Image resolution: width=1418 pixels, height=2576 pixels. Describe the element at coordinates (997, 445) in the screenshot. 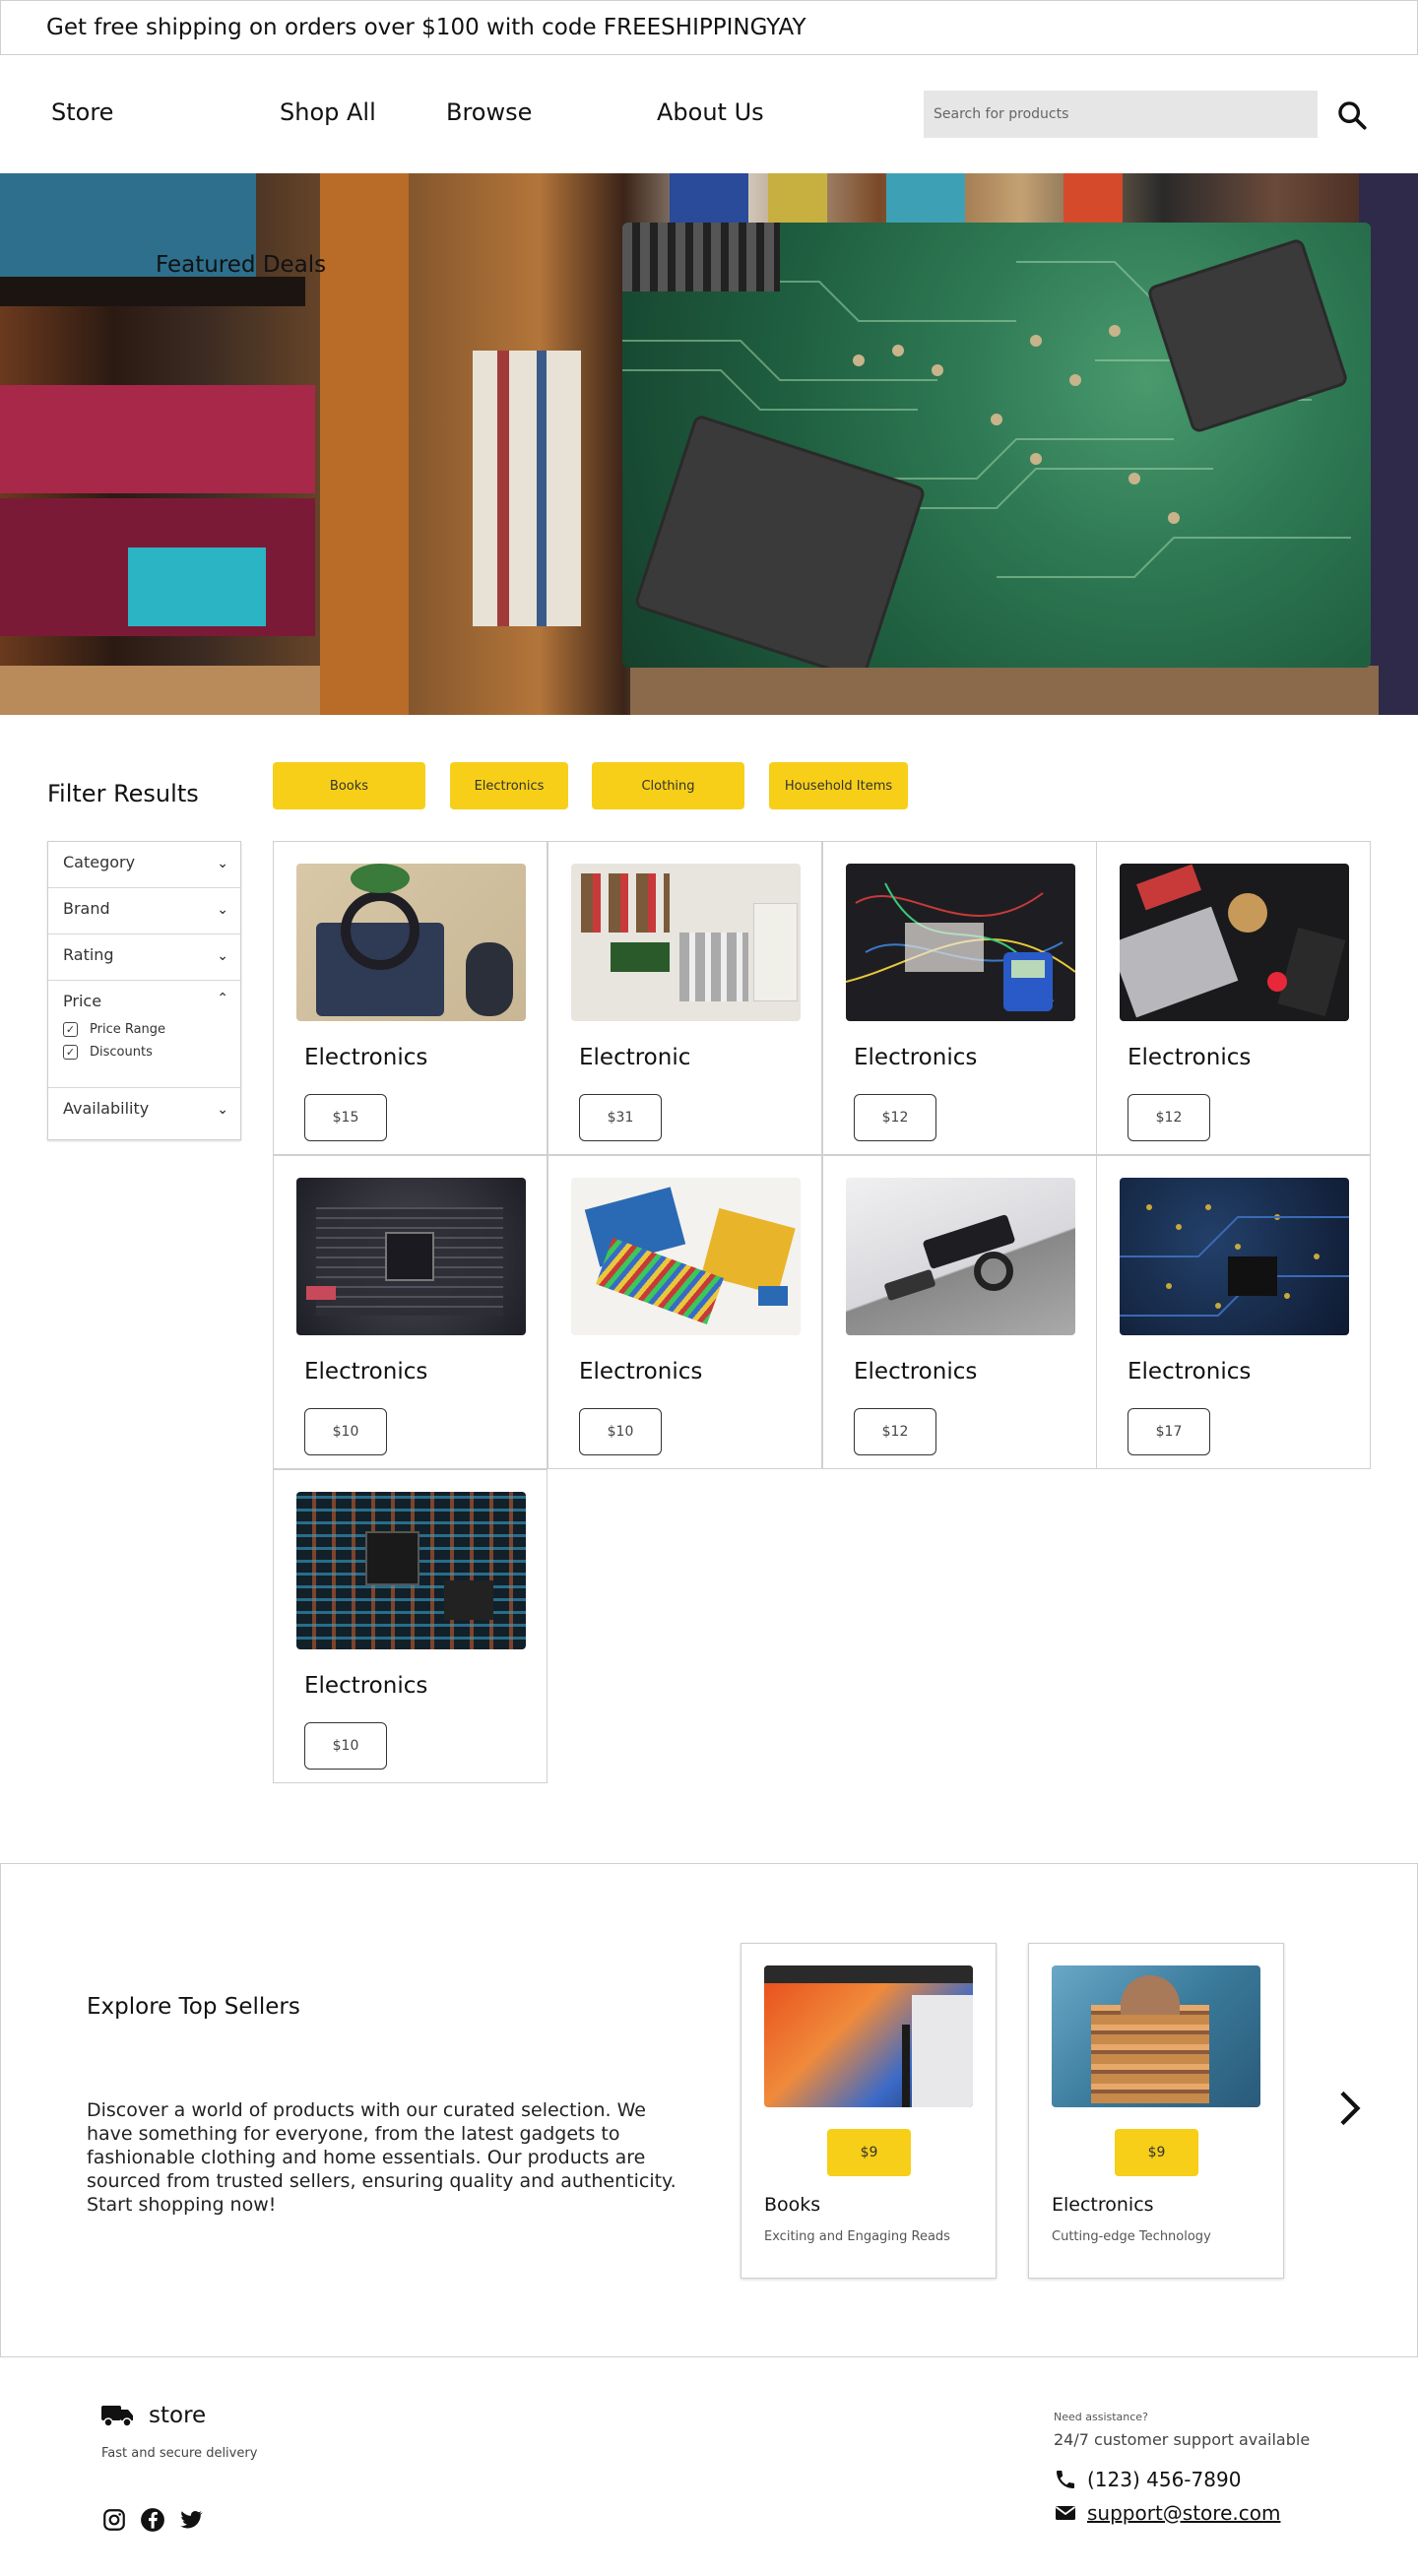

I see `hero-image` at that location.